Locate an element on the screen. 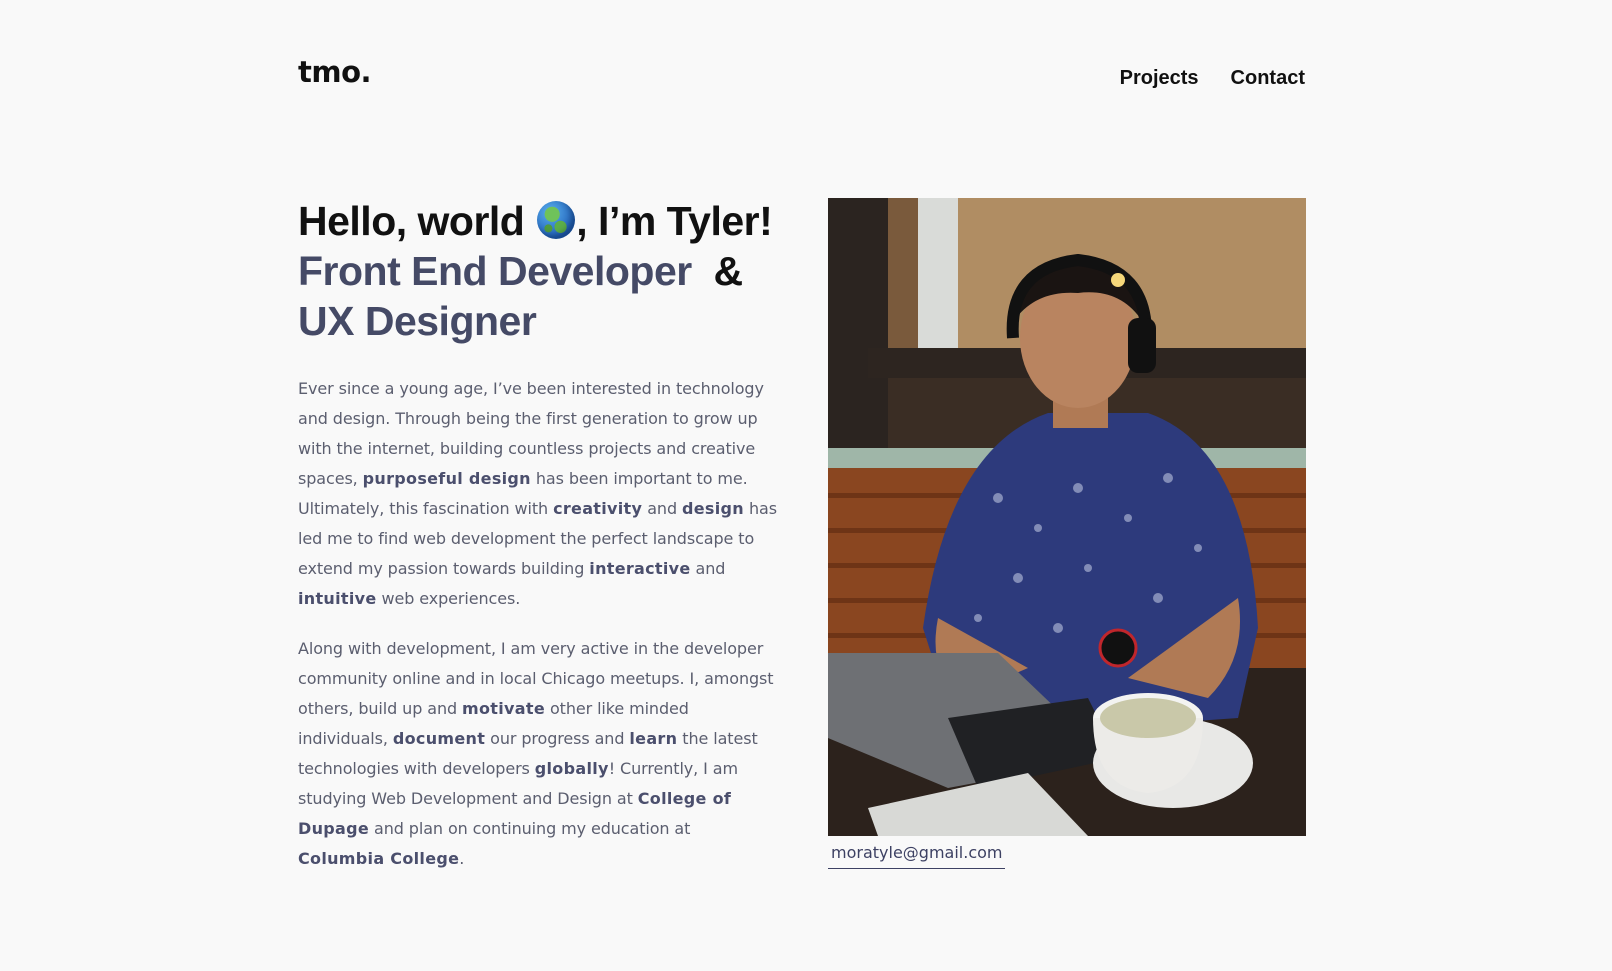 The width and height of the screenshot is (1612, 971). nav-link-contact: Contact is located at coordinates (1268, 78).